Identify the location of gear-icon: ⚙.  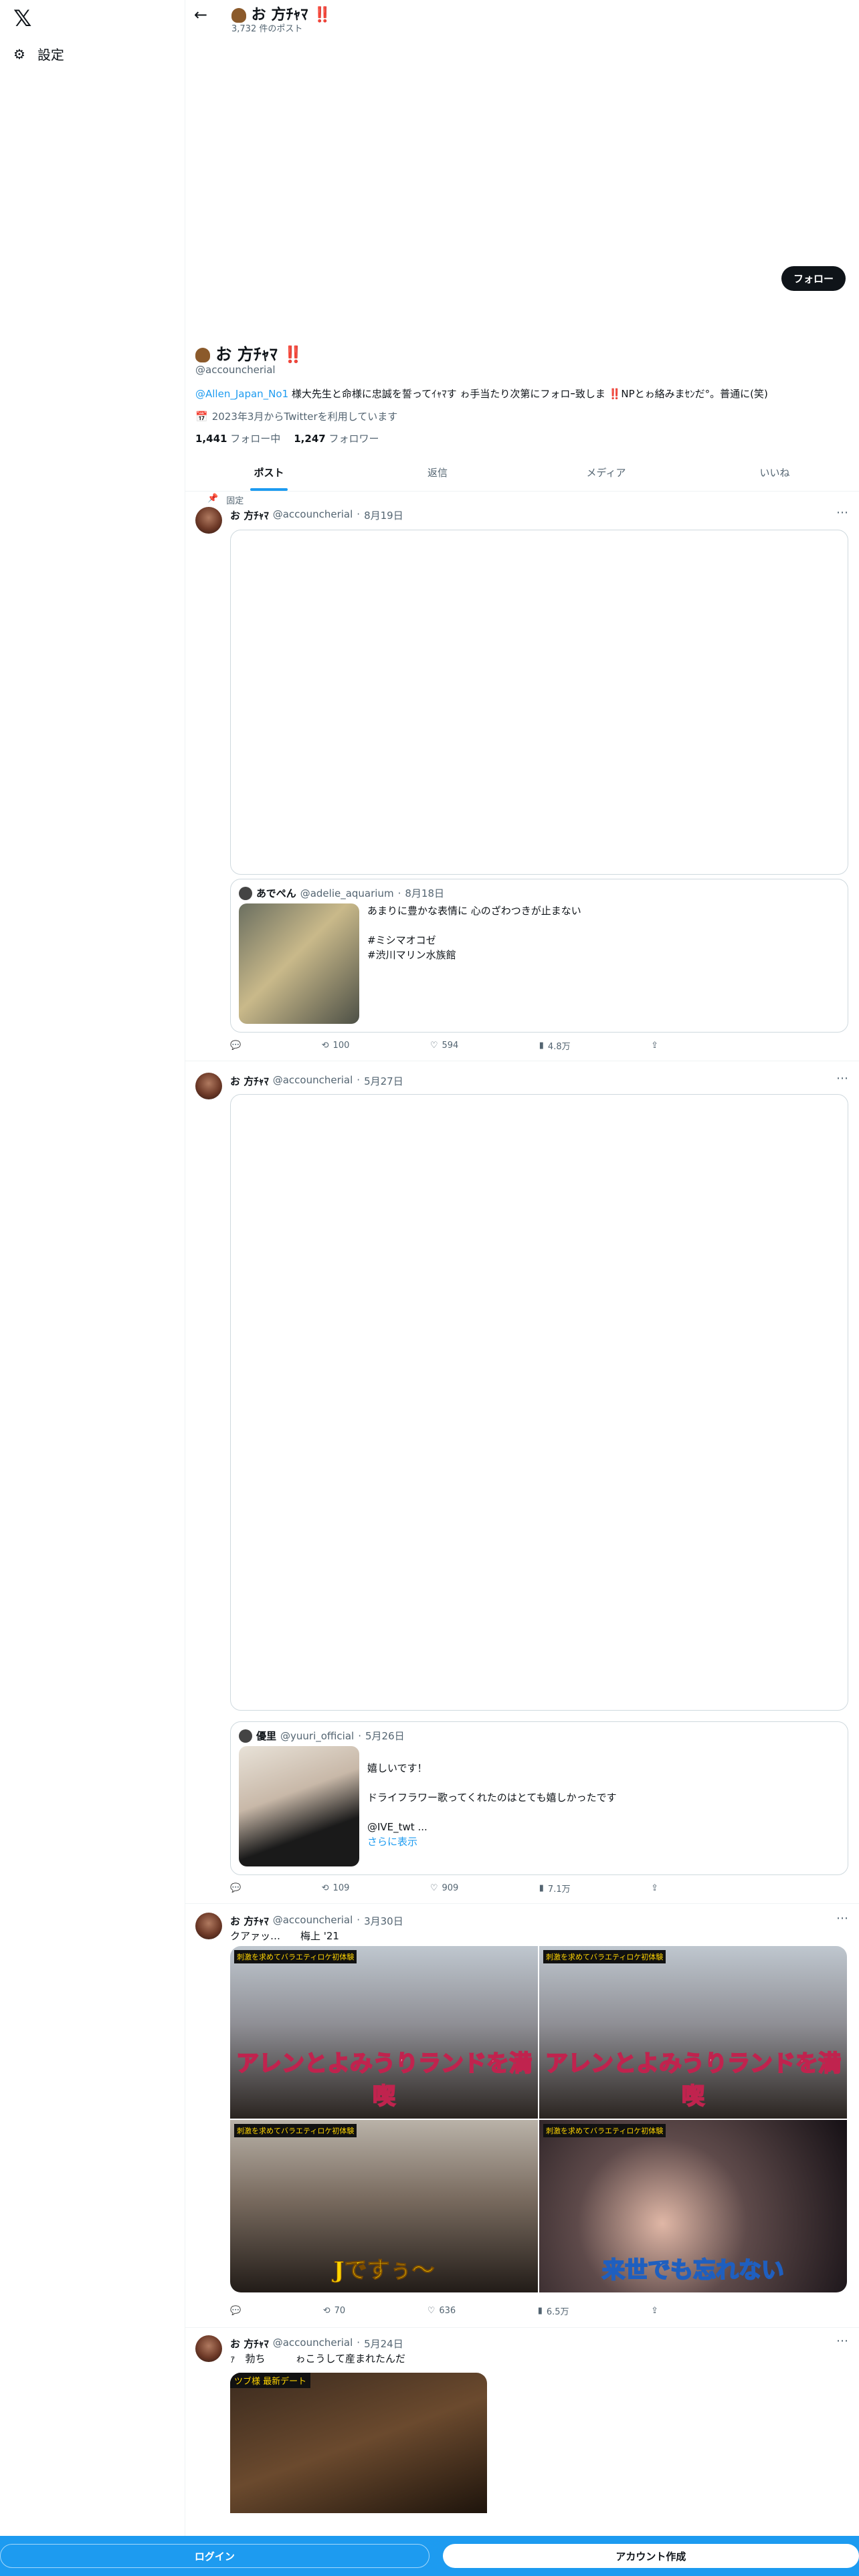
(19, 54).